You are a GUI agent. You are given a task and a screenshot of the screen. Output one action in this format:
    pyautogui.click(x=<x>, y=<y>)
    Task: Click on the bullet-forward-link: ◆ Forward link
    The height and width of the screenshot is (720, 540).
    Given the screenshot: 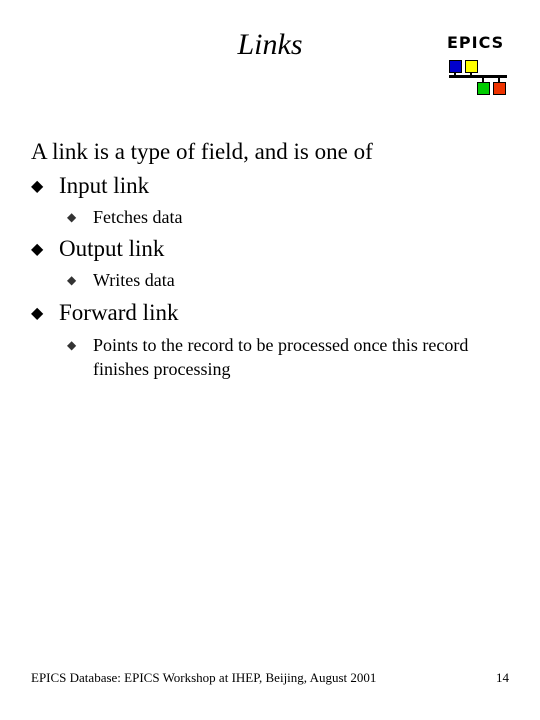 What is the action you would take?
    pyautogui.click(x=104, y=313)
    